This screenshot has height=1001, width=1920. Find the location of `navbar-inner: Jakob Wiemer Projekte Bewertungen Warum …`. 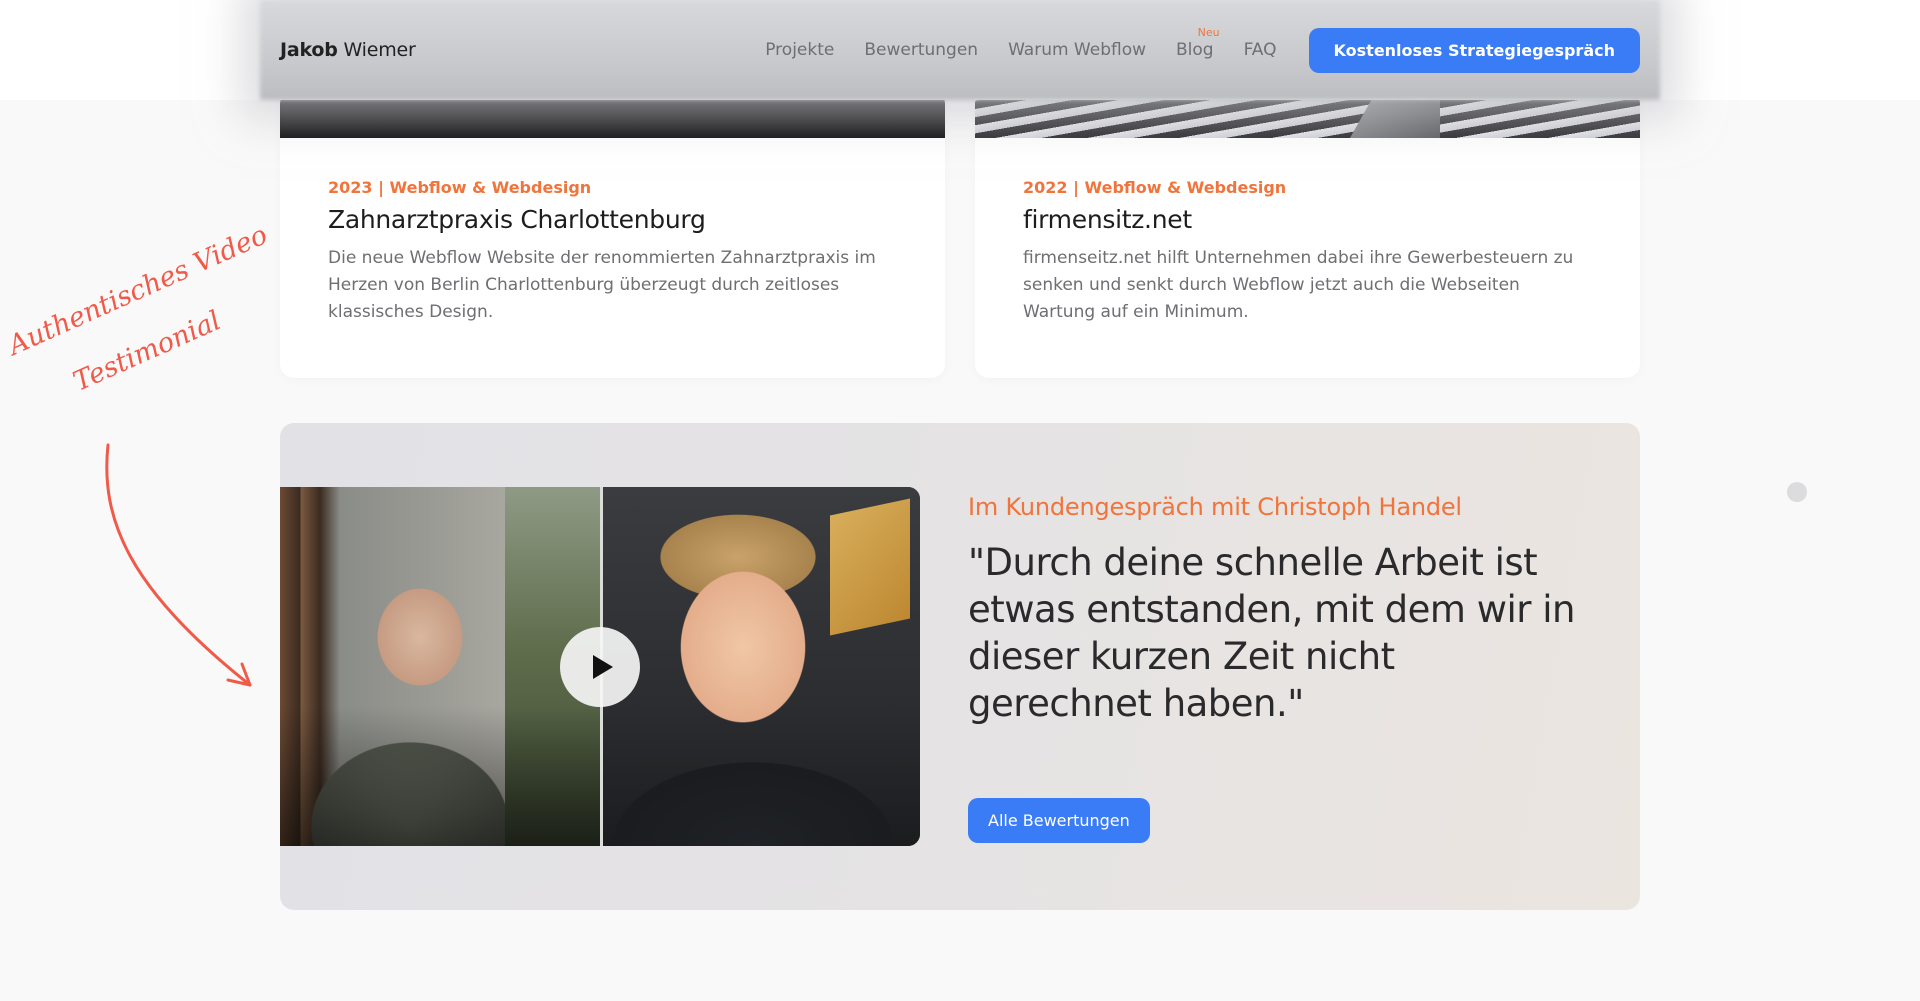

navbar-inner: Jakob Wiemer Projekte Bewertungen Warum … is located at coordinates (960, 50).